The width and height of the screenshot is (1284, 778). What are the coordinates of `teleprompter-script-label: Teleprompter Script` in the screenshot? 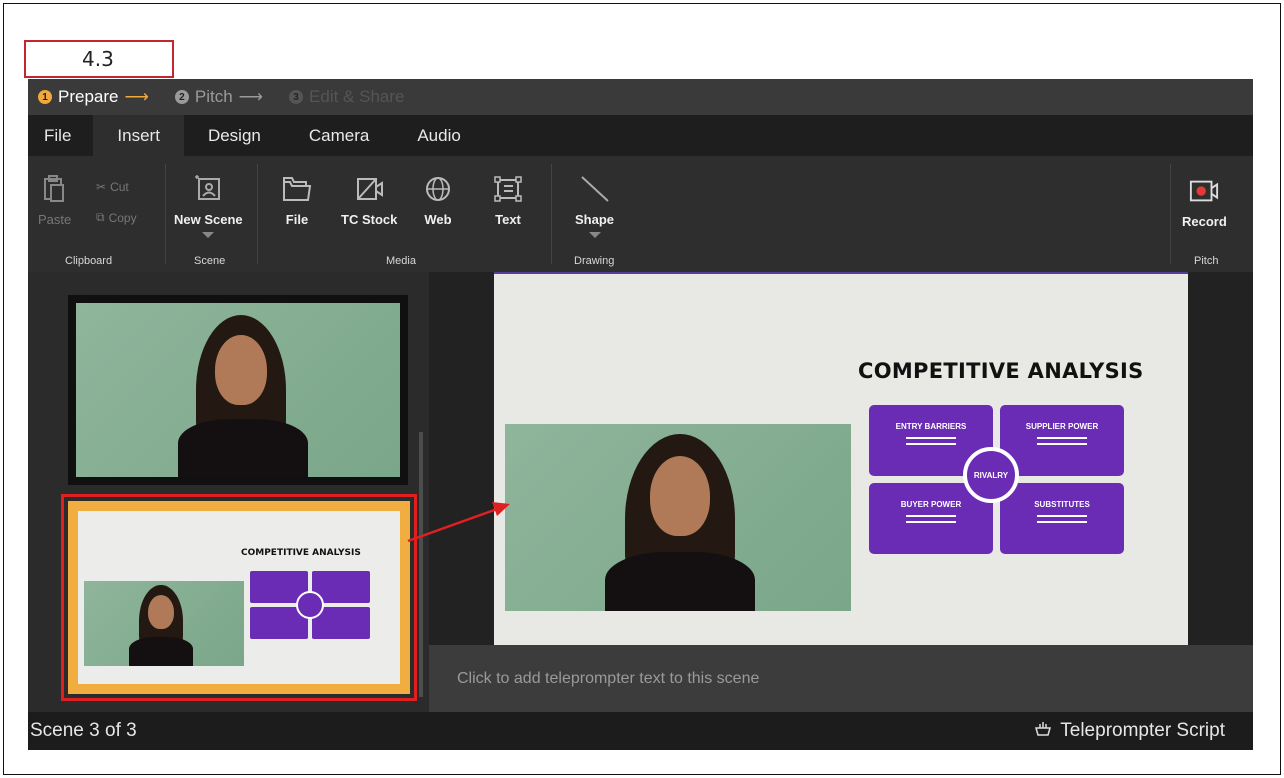 It's located at (1142, 730).